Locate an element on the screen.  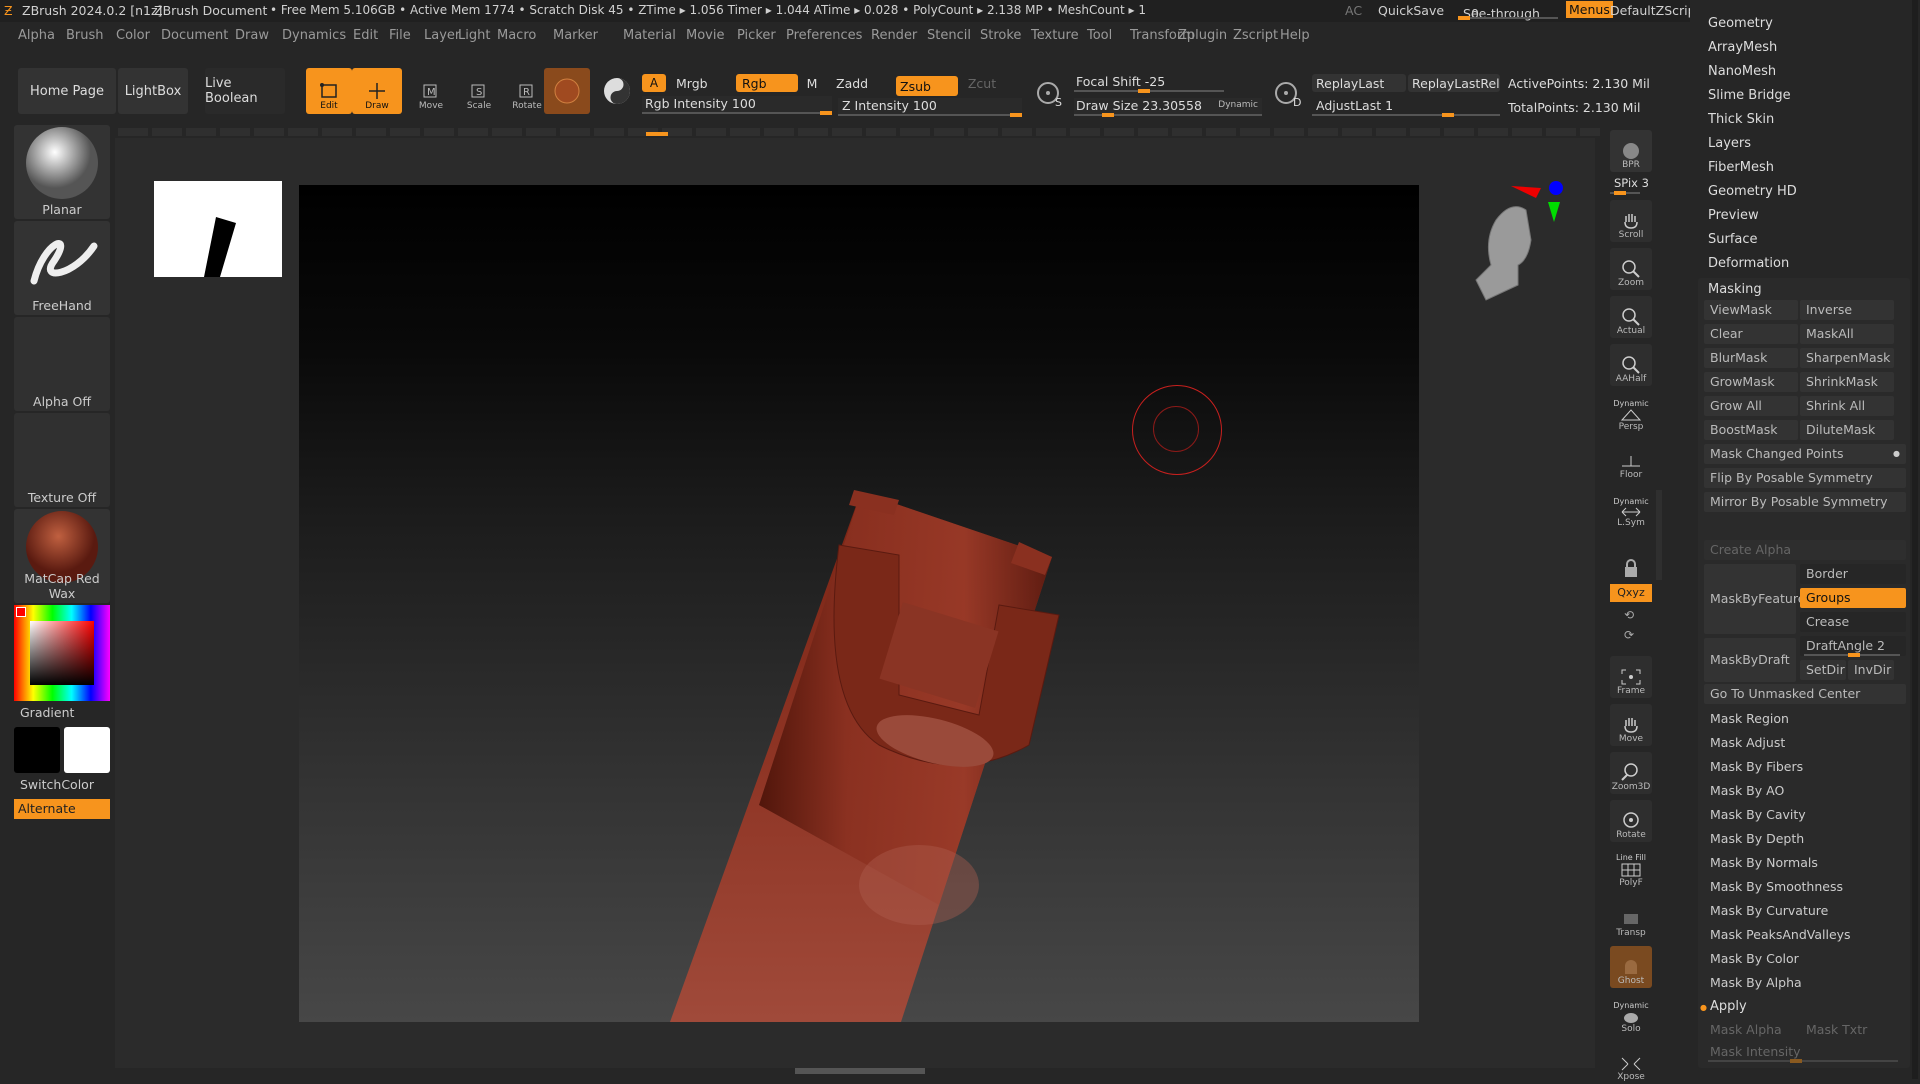
zoom3d-button: Zoom3D is located at coordinates (1631, 773).